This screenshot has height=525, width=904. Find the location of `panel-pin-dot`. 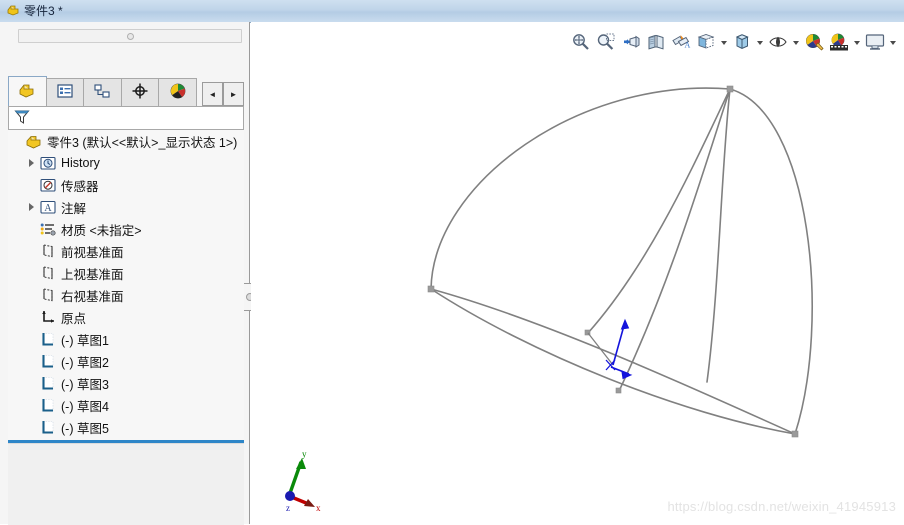

panel-pin-dot is located at coordinates (130, 36).